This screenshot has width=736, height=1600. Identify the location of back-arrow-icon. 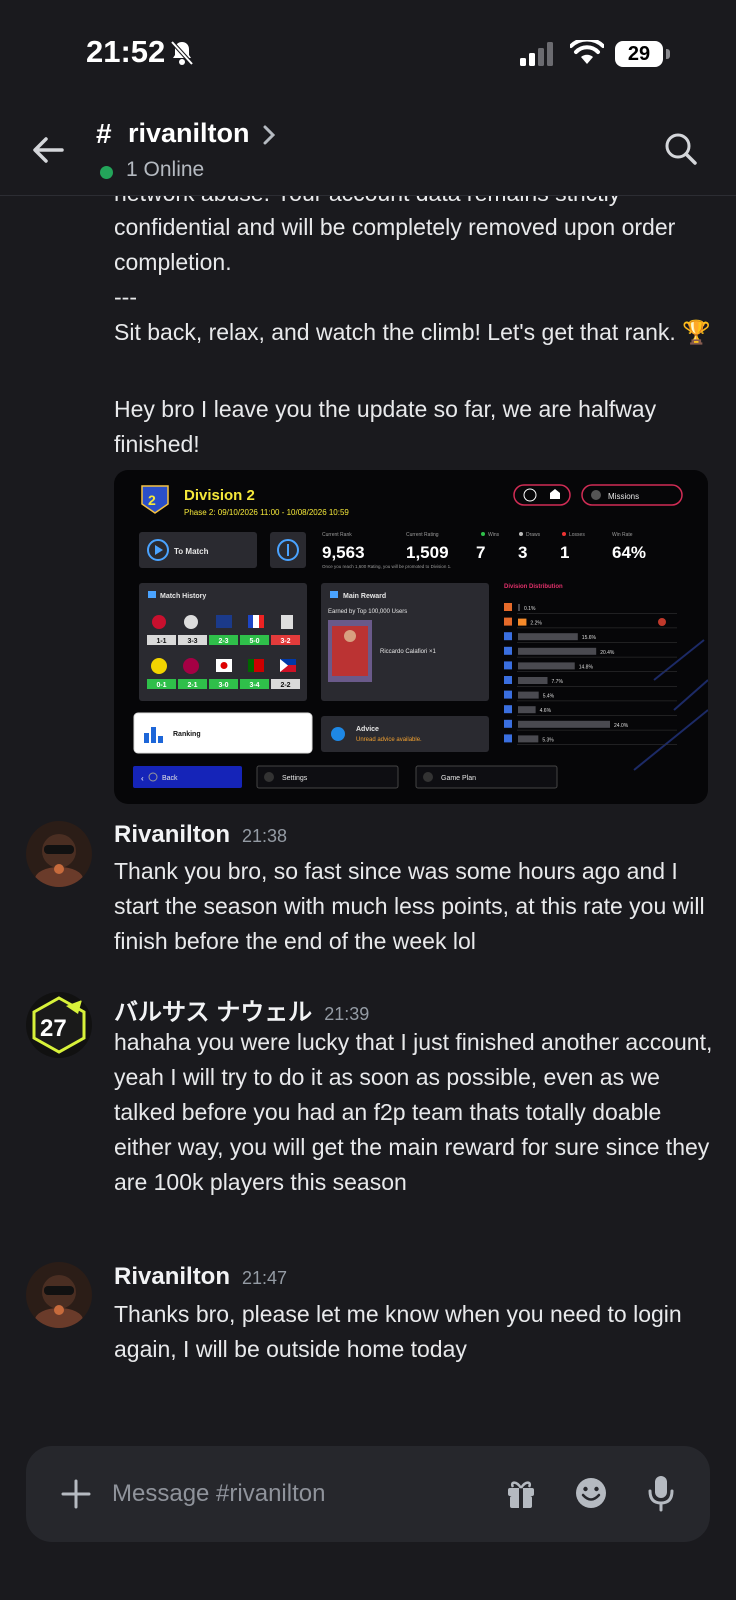
(48, 150).